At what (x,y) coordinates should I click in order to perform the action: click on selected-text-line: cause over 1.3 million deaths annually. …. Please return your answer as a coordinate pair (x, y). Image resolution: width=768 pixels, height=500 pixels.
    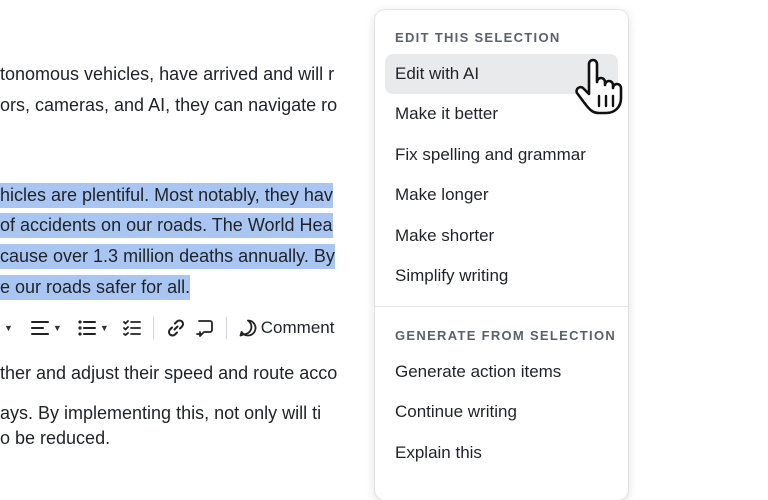
    Looking at the image, I should click on (167, 256).